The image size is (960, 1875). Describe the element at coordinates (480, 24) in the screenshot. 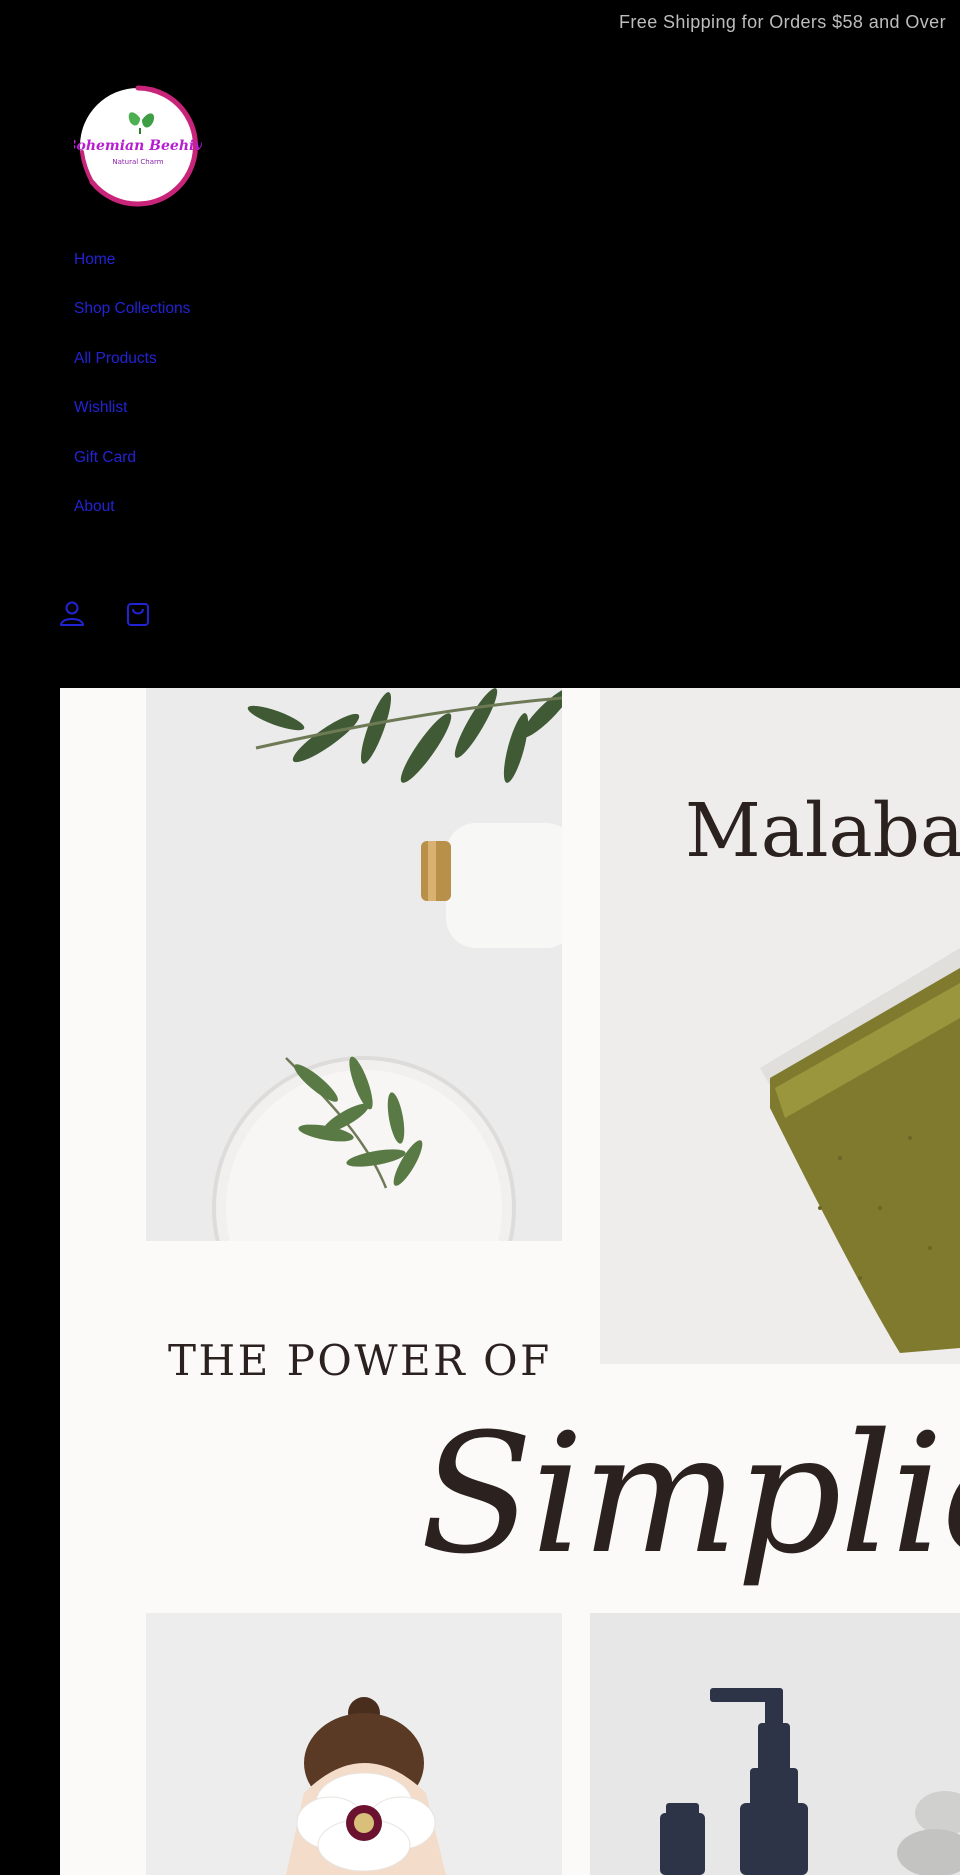

I see `announcement-bar: Free Shipping for Orders $58 and Over` at that location.